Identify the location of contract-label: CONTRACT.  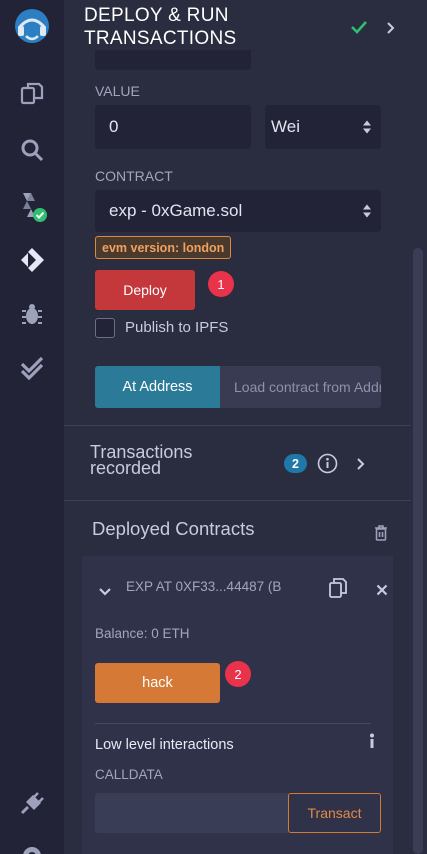
(134, 176).